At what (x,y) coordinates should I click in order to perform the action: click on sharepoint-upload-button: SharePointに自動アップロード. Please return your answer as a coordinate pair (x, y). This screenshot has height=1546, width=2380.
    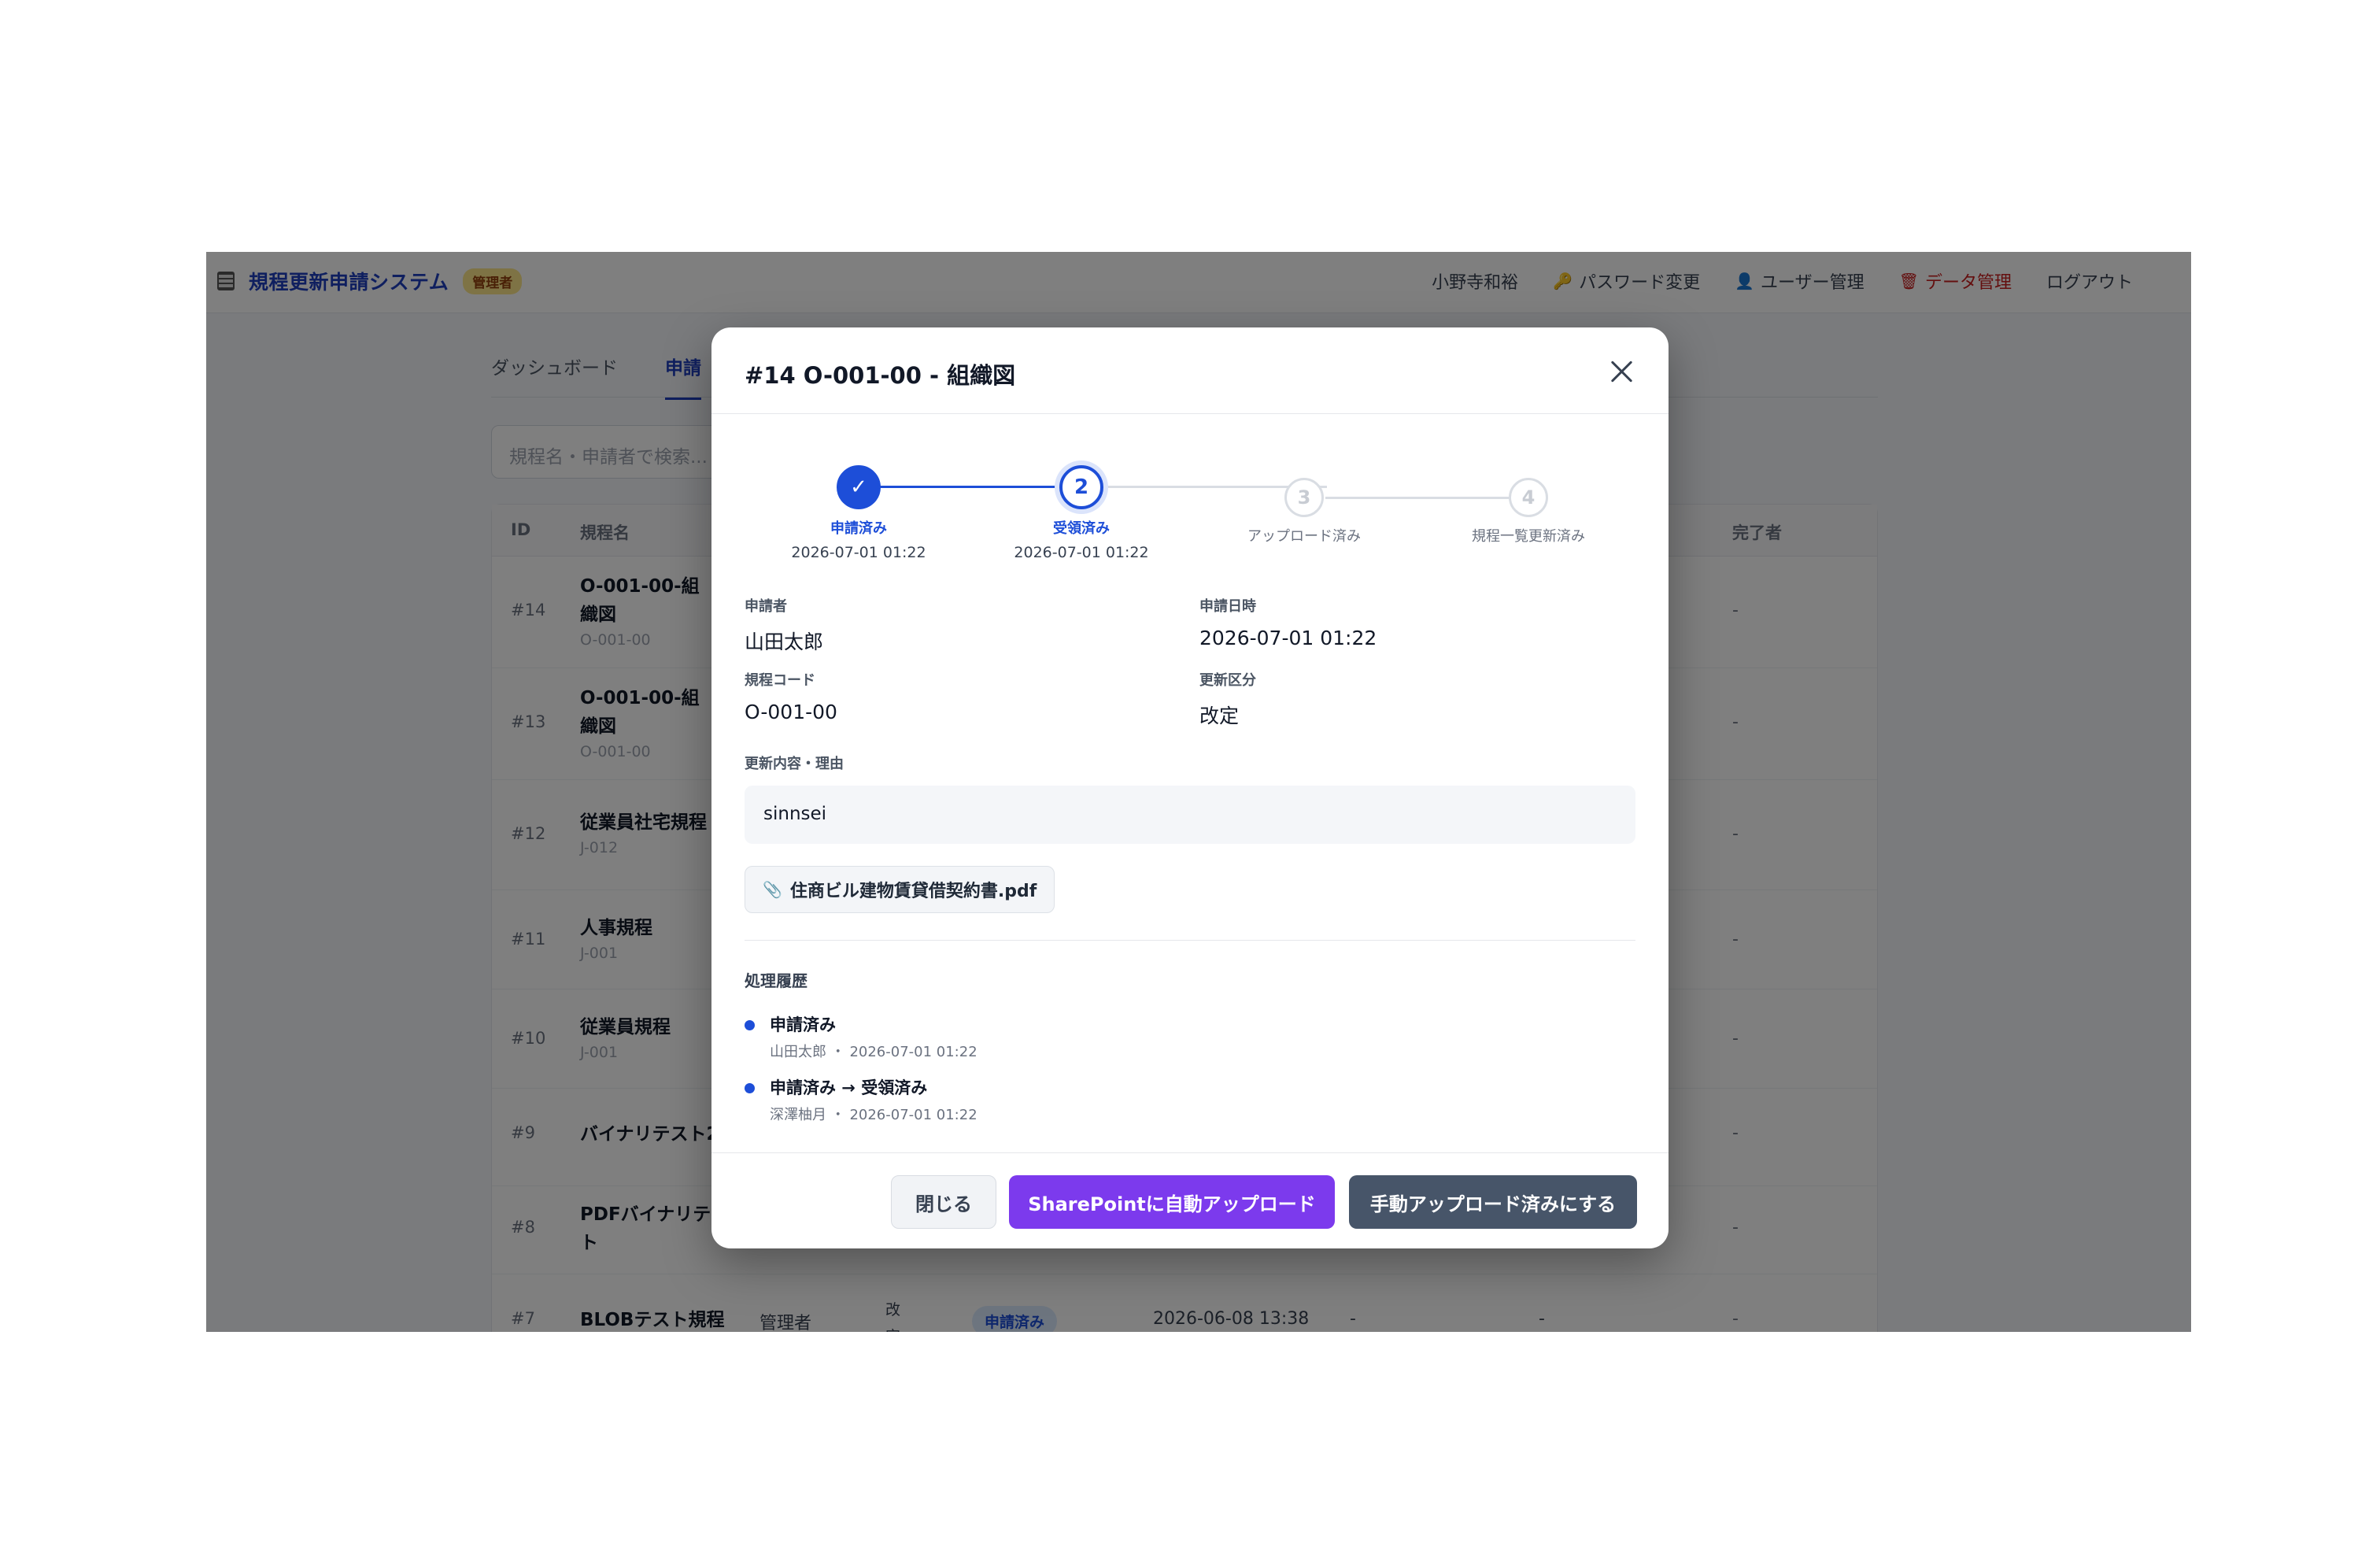
    Looking at the image, I should click on (1172, 1202).